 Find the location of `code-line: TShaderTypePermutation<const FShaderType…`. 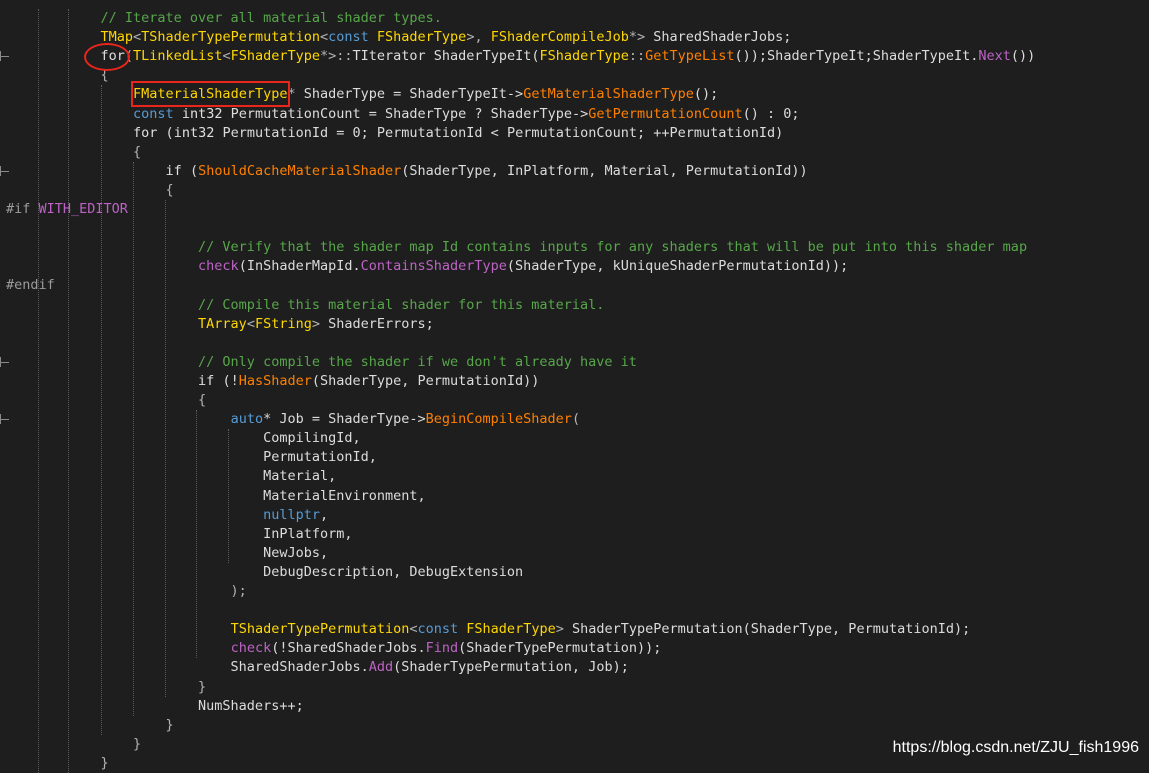

code-line: TShaderTypePermutation<const FShaderType… is located at coordinates (519, 629).